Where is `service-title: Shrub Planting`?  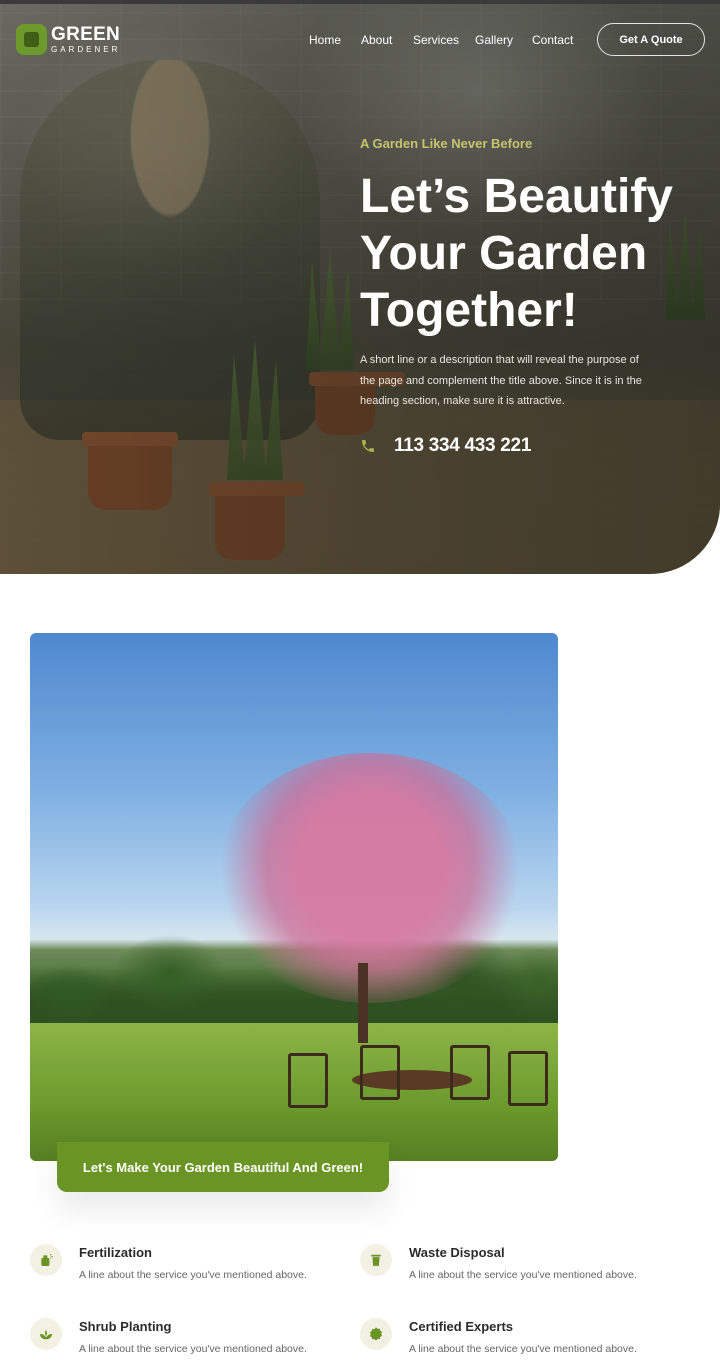
service-title: Shrub Planting is located at coordinates (125, 1326).